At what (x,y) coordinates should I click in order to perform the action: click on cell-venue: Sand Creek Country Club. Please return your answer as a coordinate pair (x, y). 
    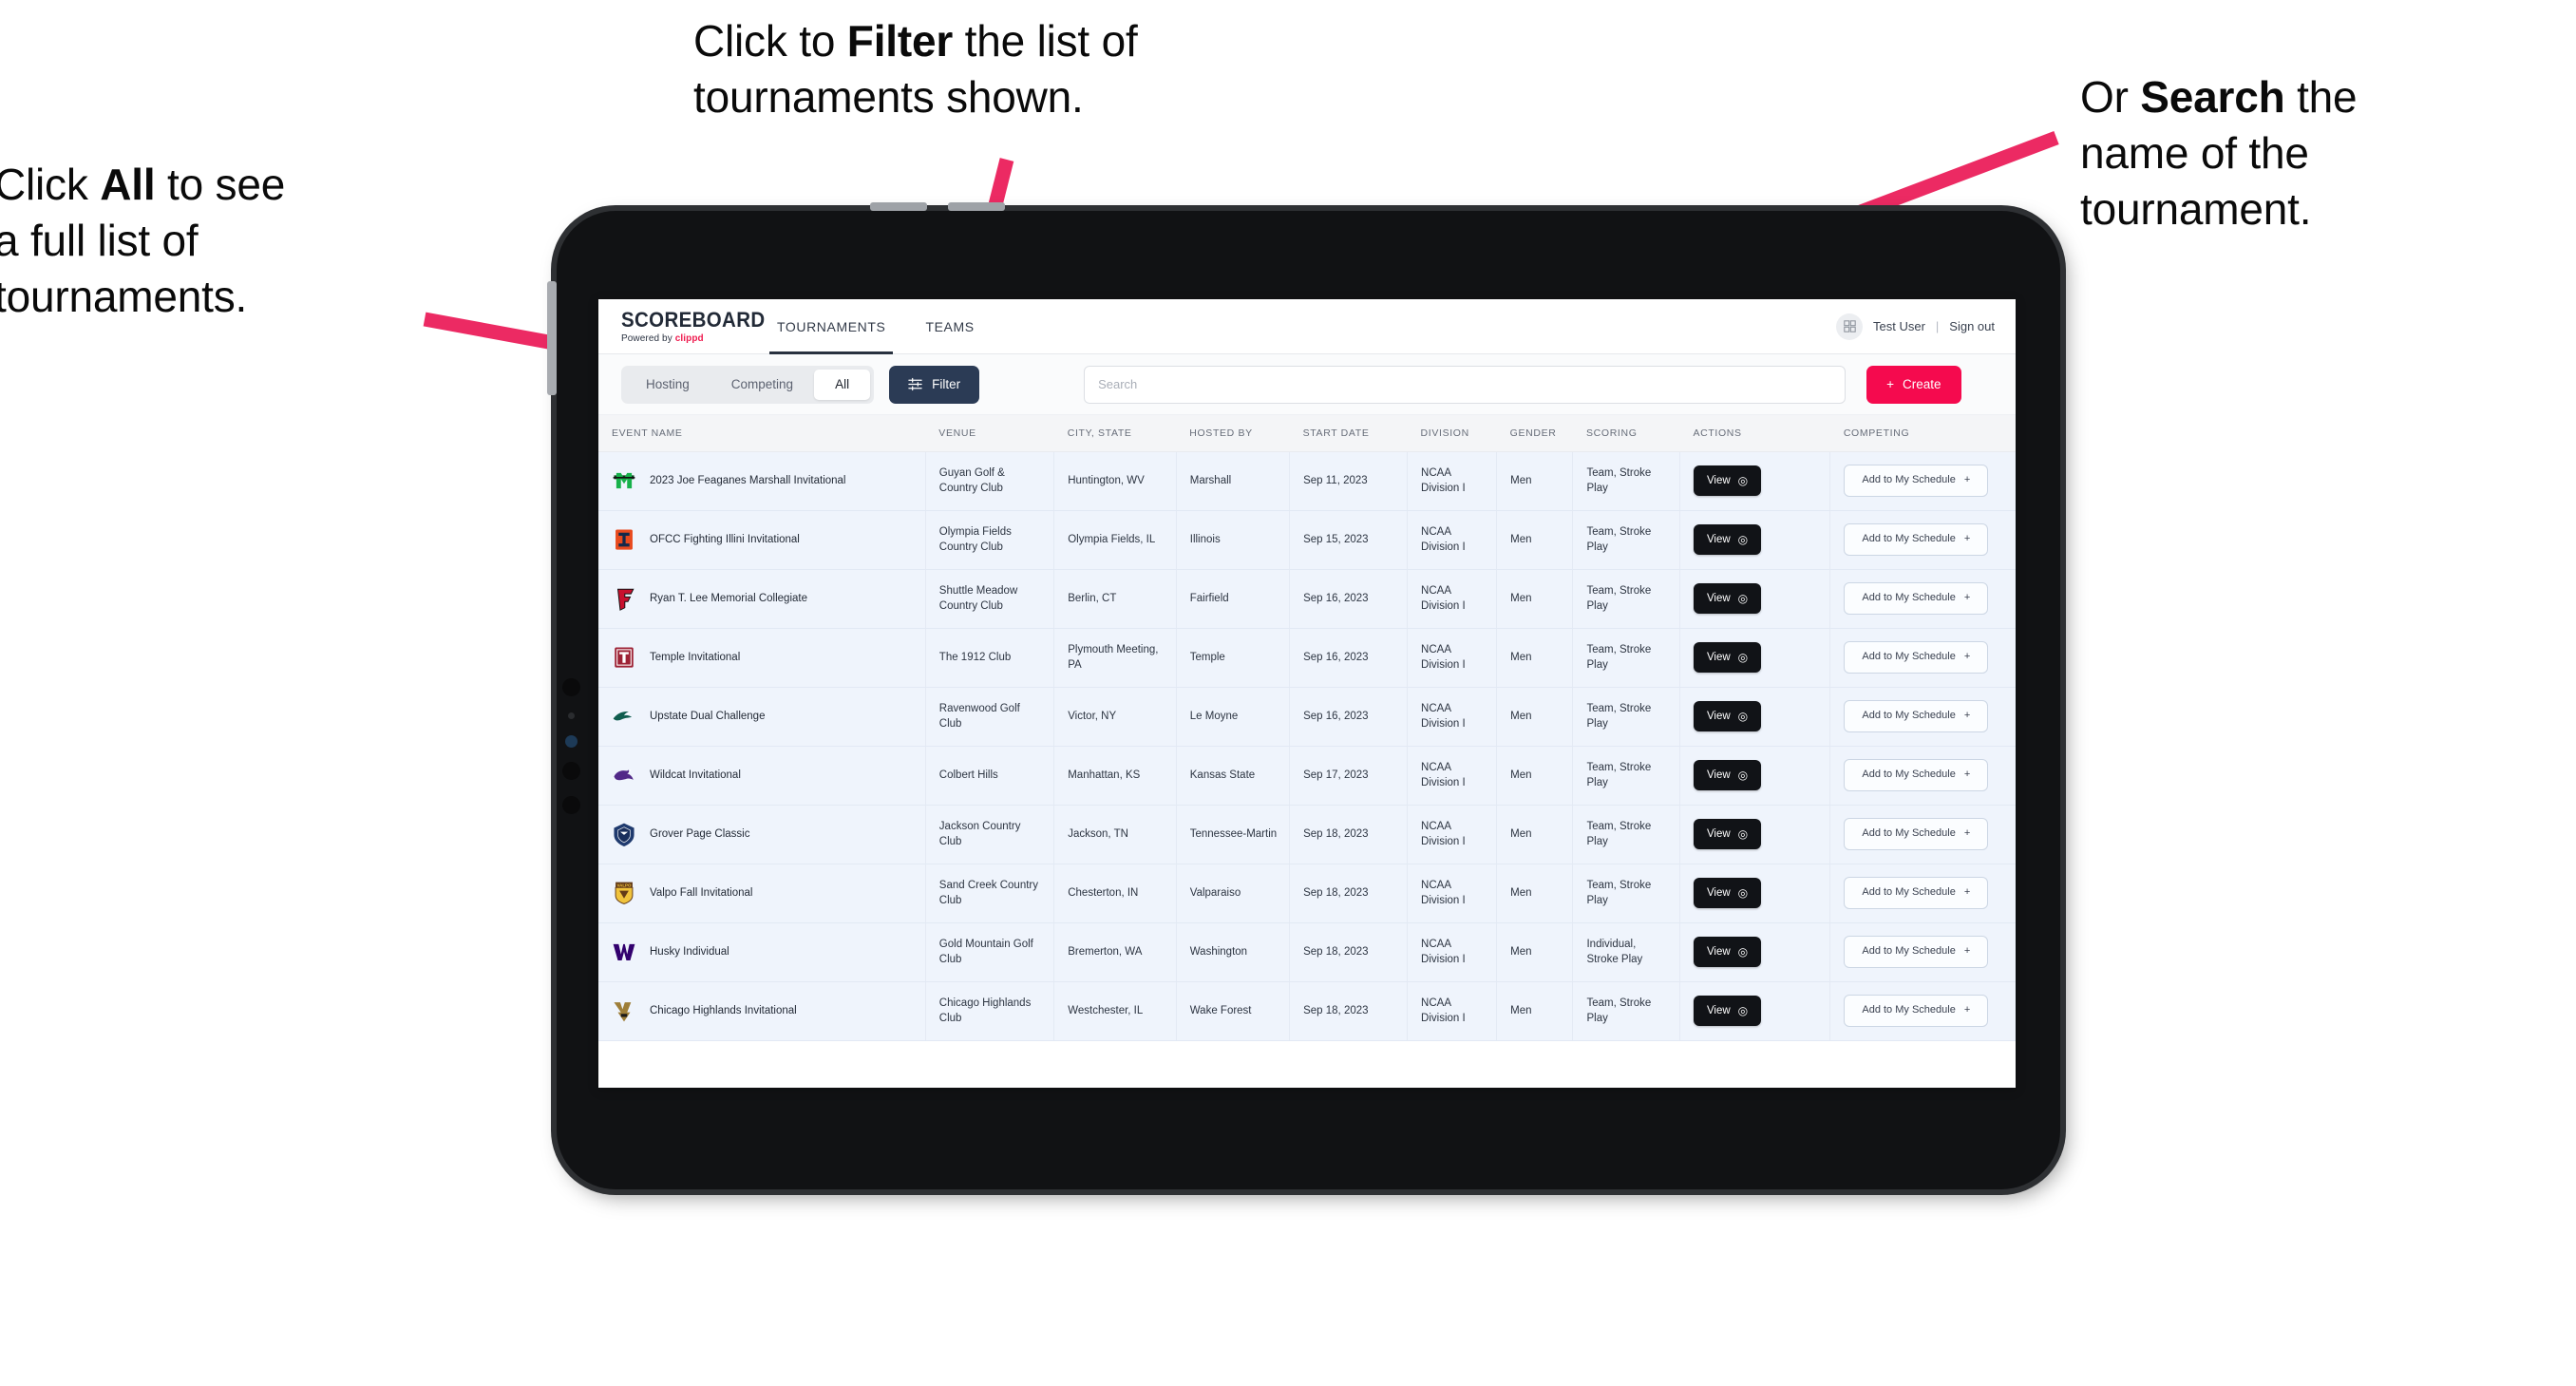
    Looking at the image, I should click on (990, 893).